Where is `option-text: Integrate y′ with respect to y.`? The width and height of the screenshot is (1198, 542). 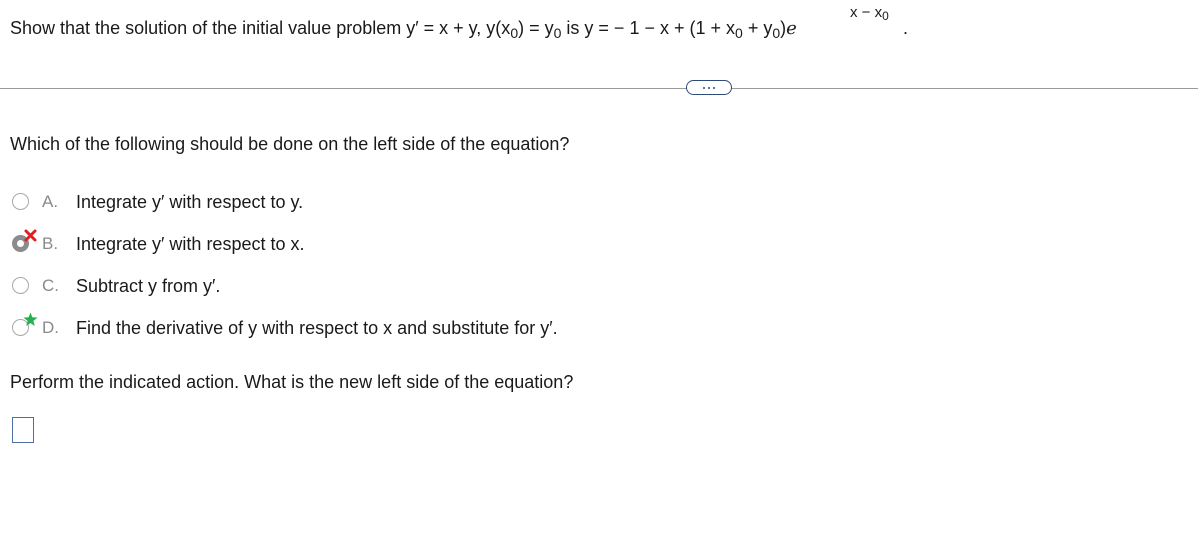 option-text: Integrate y′ with respect to y. is located at coordinates (190, 202).